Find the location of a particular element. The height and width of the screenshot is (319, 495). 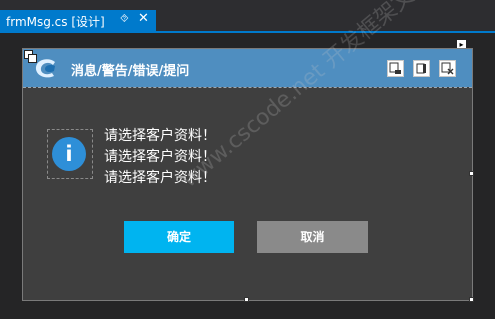

form-titlebar: 消息/警告/错误/提问 is located at coordinates (247, 68).